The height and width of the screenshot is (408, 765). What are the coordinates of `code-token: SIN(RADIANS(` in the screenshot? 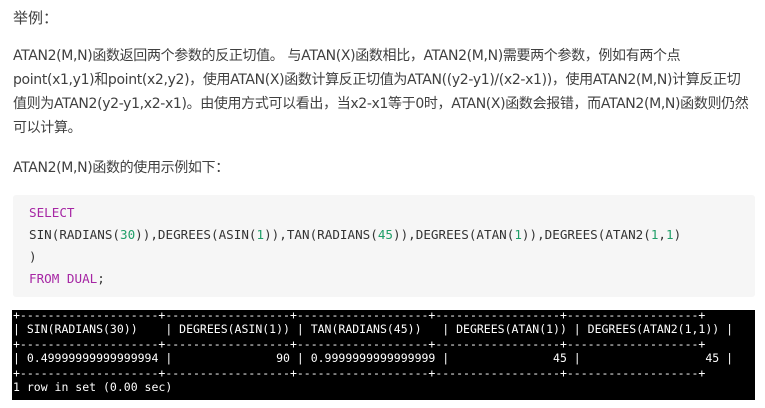 It's located at (74, 234).